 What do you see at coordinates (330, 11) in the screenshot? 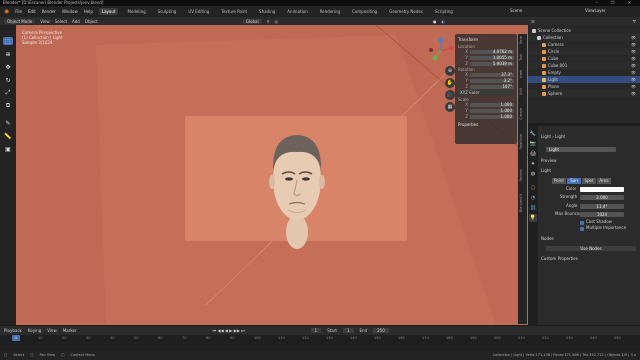
I see `tab-rendering: Rendering` at bounding box center [330, 11].